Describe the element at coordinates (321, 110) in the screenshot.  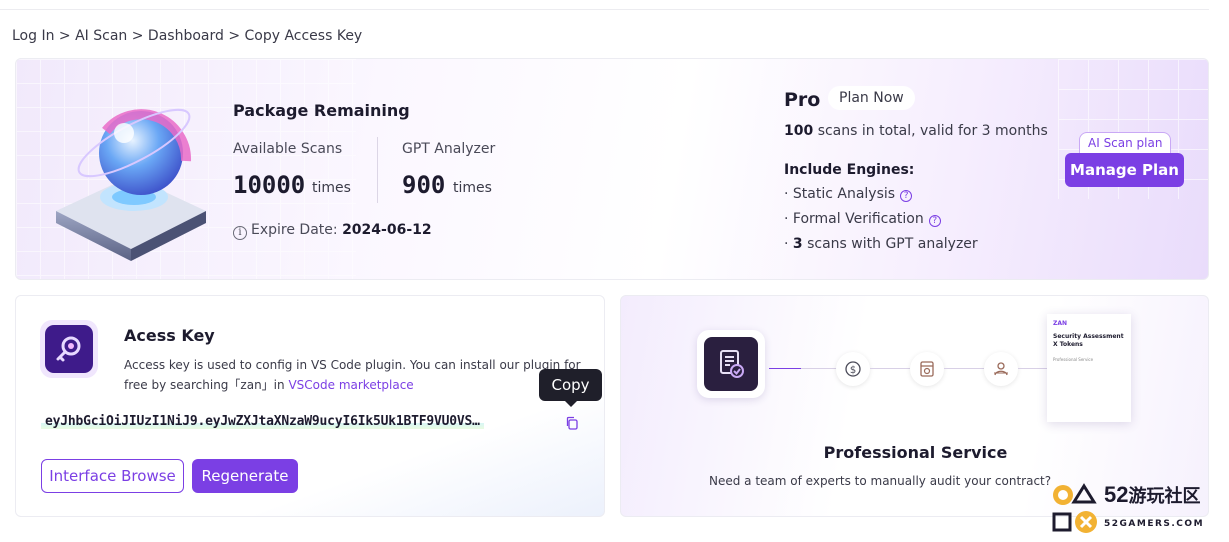
I see `package-title: Package Remaining` at that location.